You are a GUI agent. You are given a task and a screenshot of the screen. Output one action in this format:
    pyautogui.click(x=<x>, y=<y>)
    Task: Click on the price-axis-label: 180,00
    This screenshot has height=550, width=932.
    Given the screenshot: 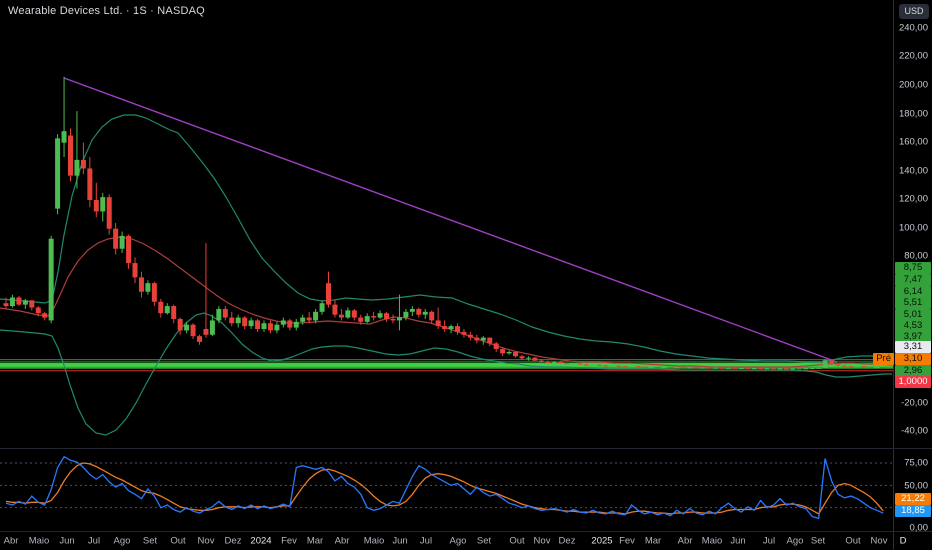 What is the action you would take?
    pyautogui.click(x=913, y=114)
    